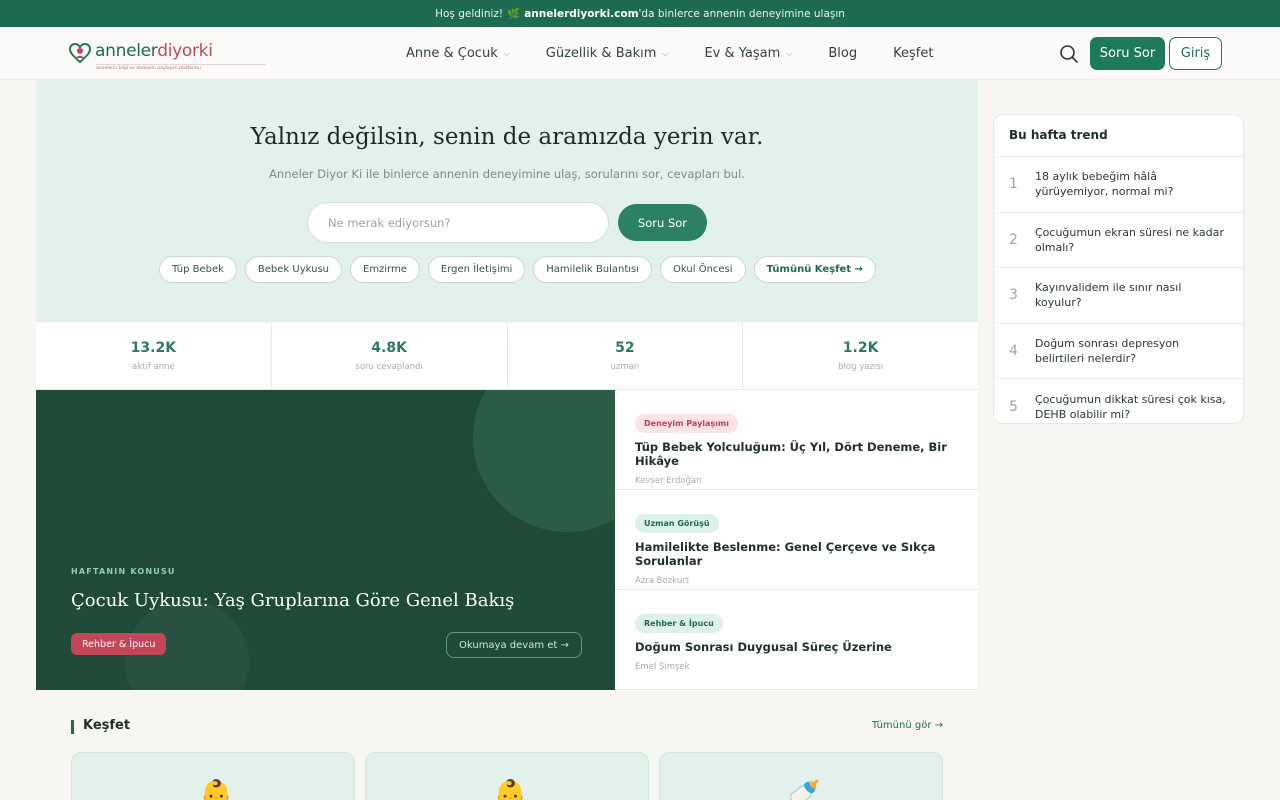  I want to click on login-button: Giriş, so click(1195, 53).